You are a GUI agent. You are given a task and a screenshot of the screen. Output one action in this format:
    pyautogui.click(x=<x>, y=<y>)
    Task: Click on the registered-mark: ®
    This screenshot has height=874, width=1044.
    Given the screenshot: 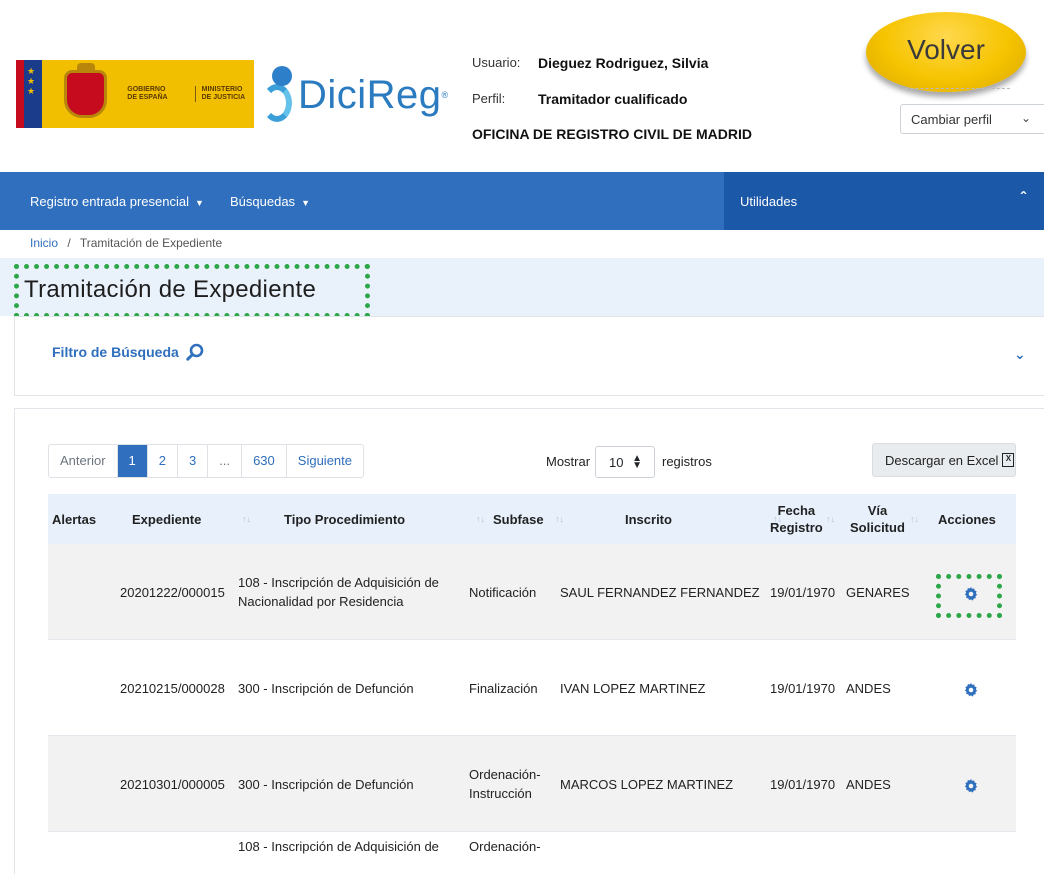 What is the action you would take?
    pyautogui.click(x=445, y=95)
    